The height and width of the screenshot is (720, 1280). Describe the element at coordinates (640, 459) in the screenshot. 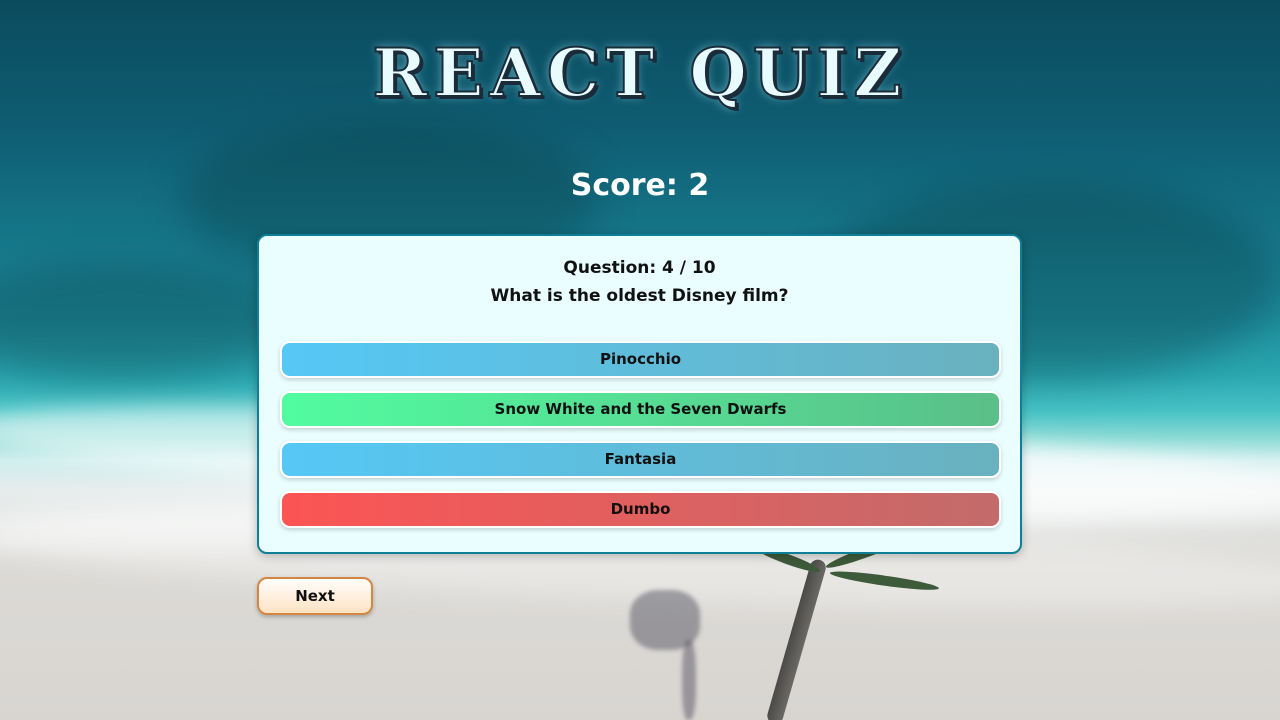

I see `answer-option: Fantasia` at that location.